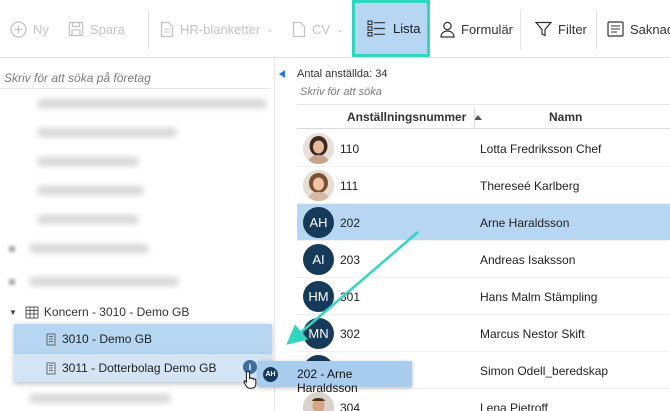 Image resolution: width=670 pixels, height=411 pixels. I want to click on list-view-inner: Lista, so click(393, 28).